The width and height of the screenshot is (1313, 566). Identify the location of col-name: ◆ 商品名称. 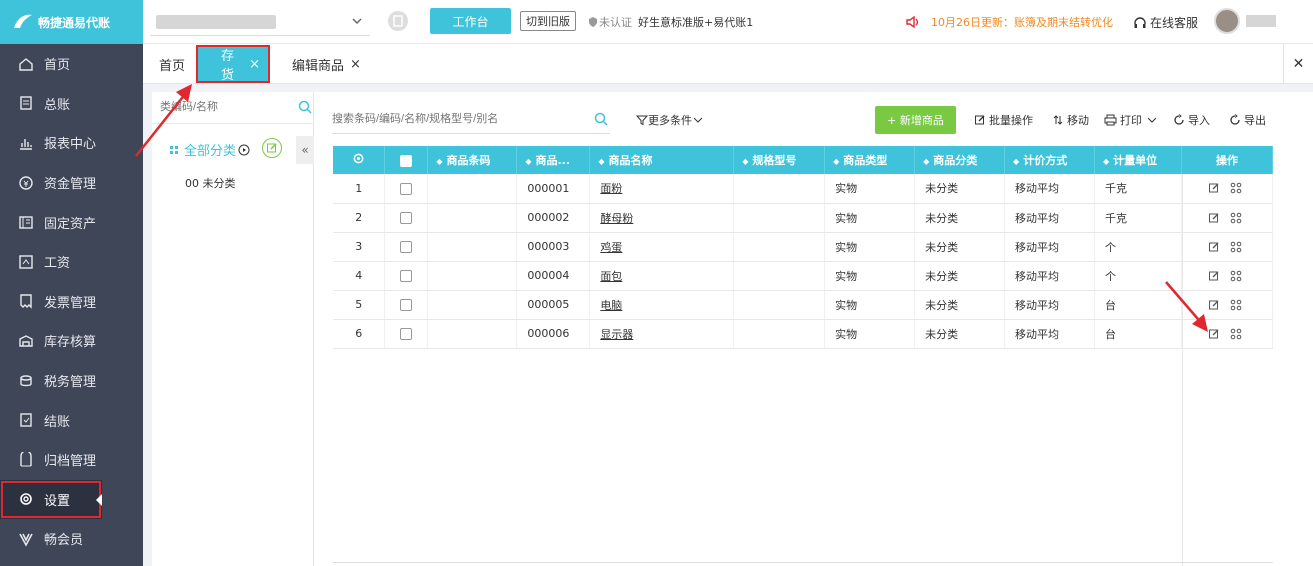
(662, 160).